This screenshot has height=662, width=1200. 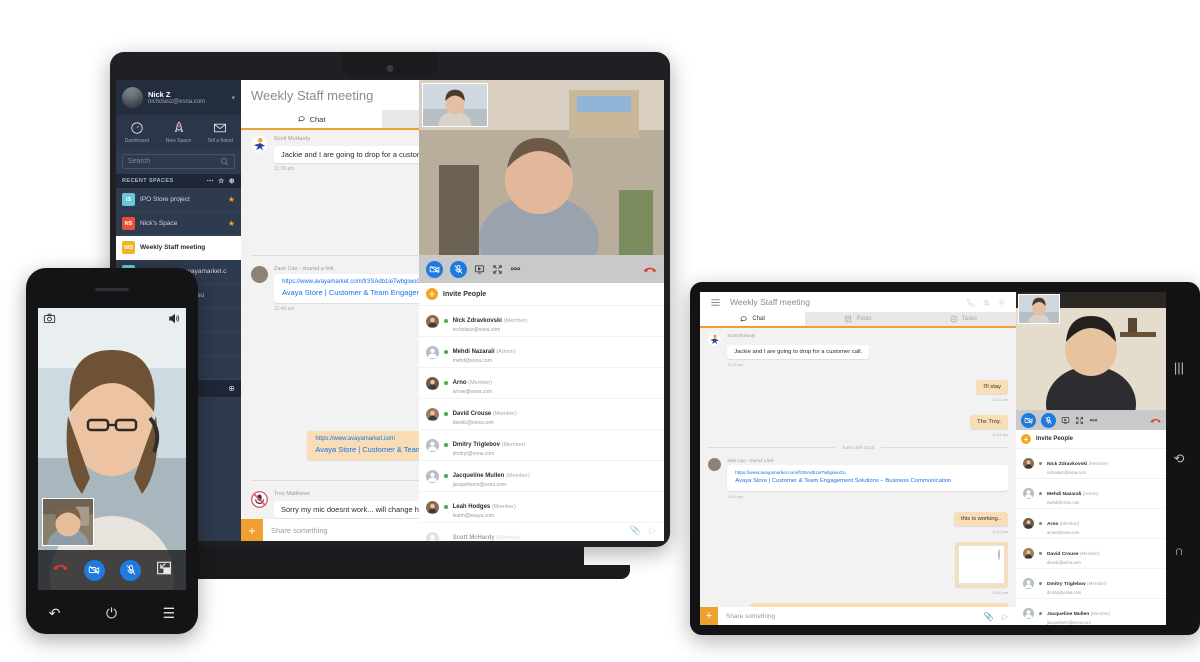 I want to click on mic-off-button, so click(x=131, y=570).